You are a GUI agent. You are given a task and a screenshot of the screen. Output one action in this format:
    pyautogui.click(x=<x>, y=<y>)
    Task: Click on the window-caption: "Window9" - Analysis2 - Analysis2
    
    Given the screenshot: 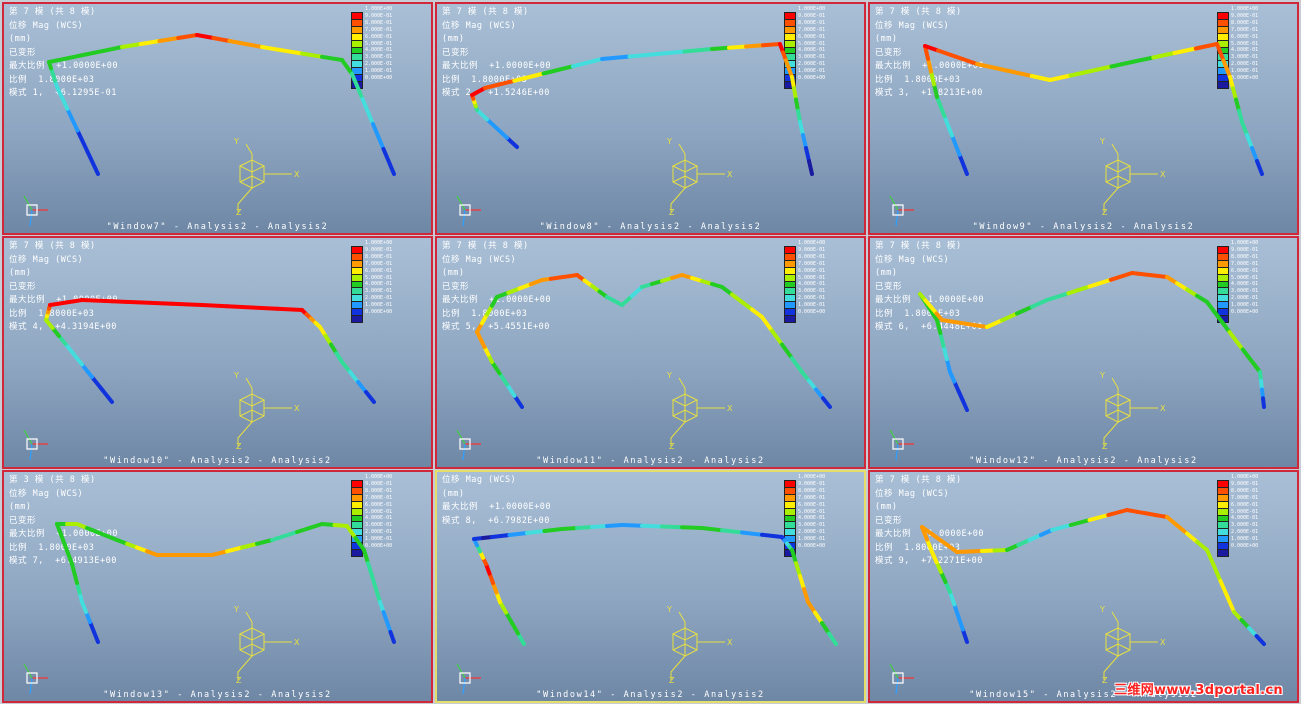 What is the action you would take?
    pyautogui.click(x=1083, y=227)
    